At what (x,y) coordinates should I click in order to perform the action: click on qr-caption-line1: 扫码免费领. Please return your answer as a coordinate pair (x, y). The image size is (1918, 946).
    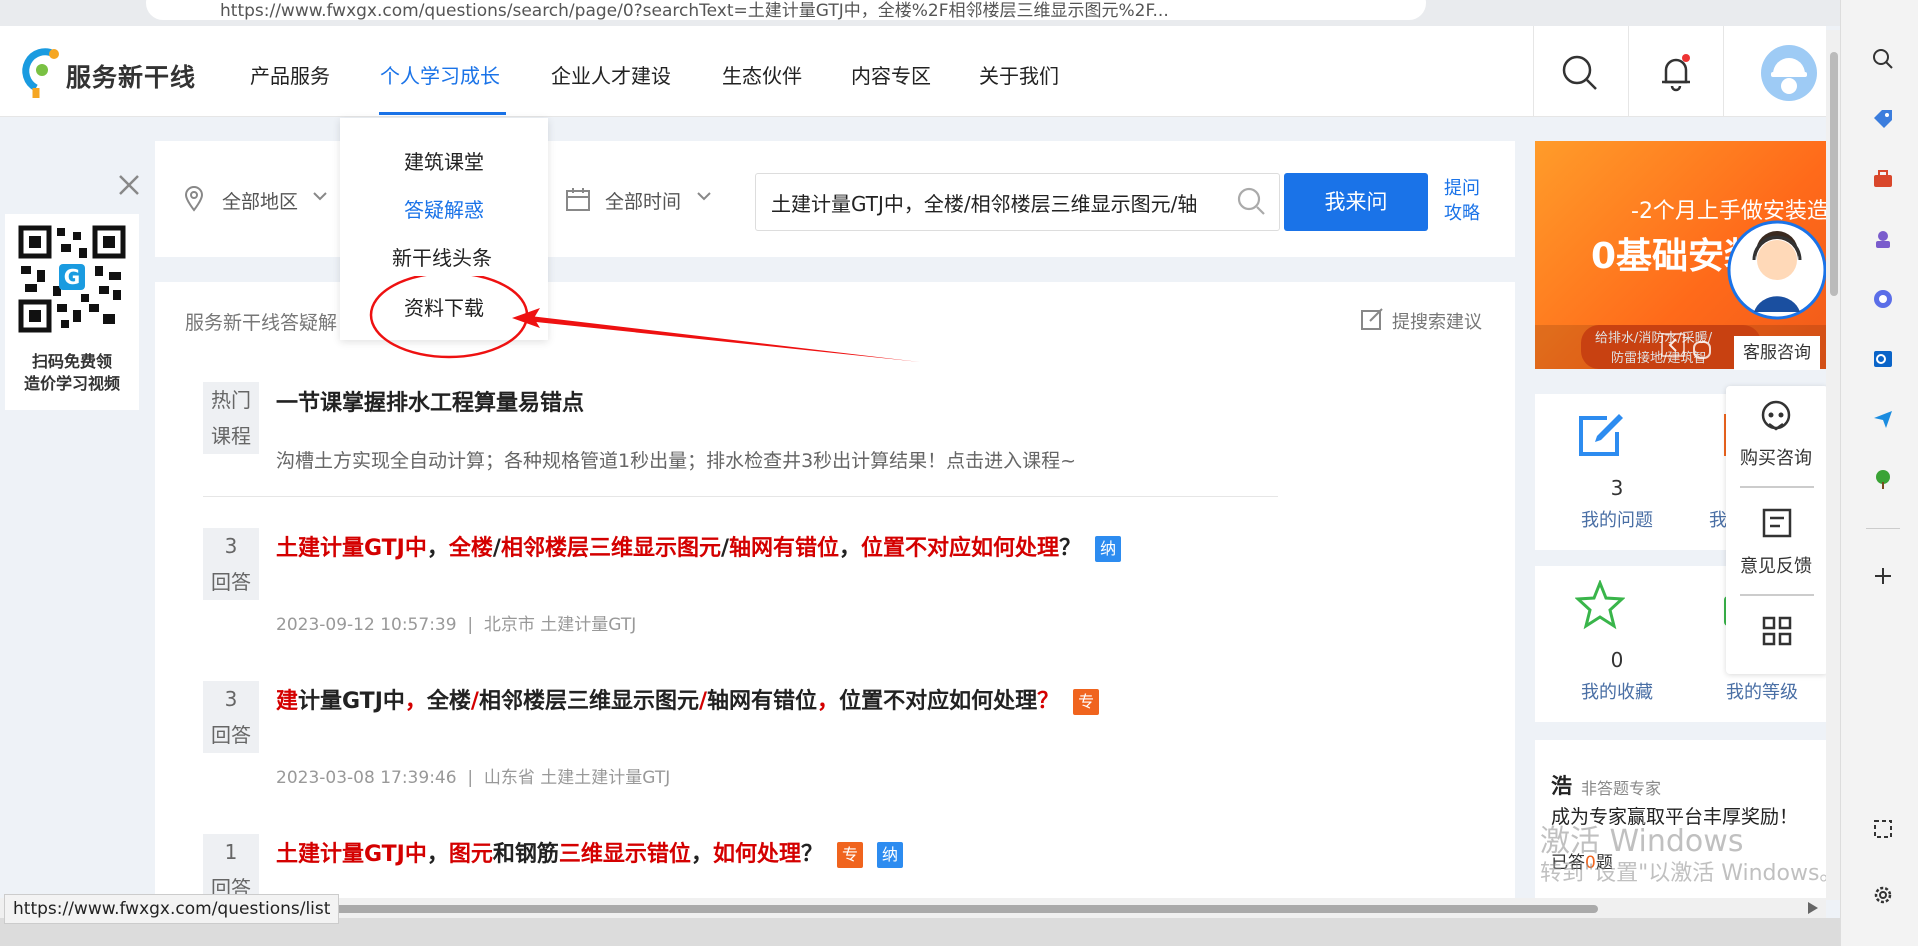
    Looking at the image, I should click on (71, 361).